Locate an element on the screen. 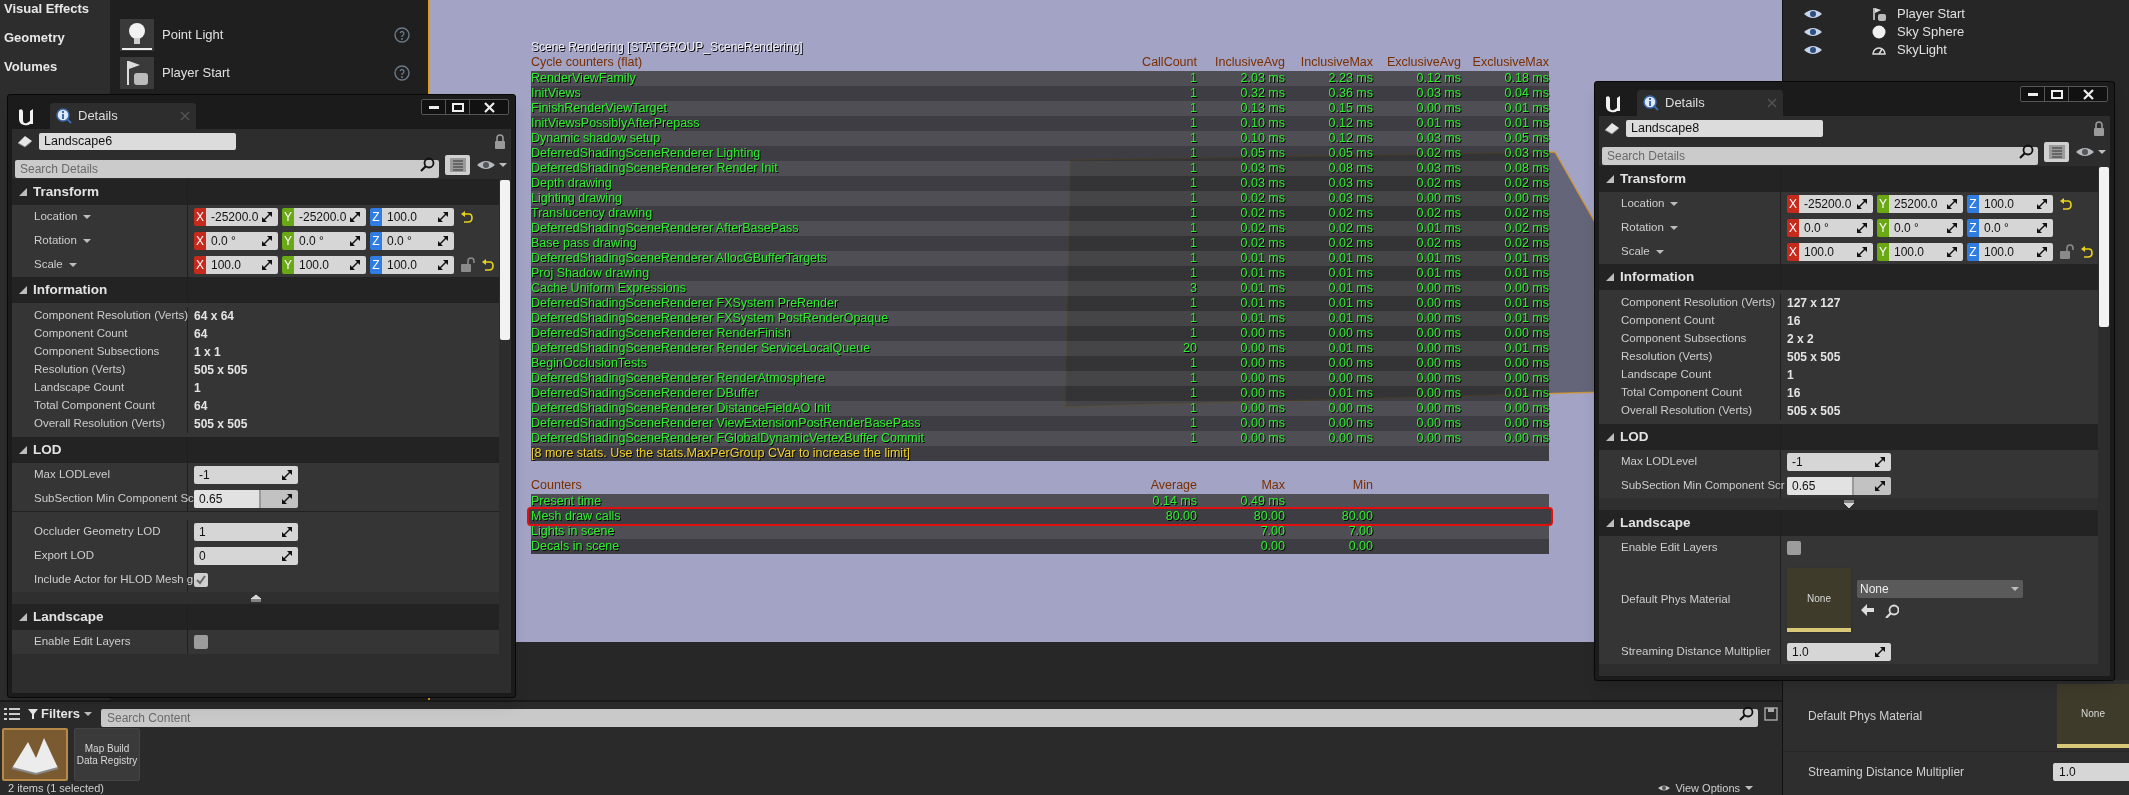 The width and height of the screenshot is (2129, 795). outliner-item: Sky Sphere is located at coordinates (1931, 32).